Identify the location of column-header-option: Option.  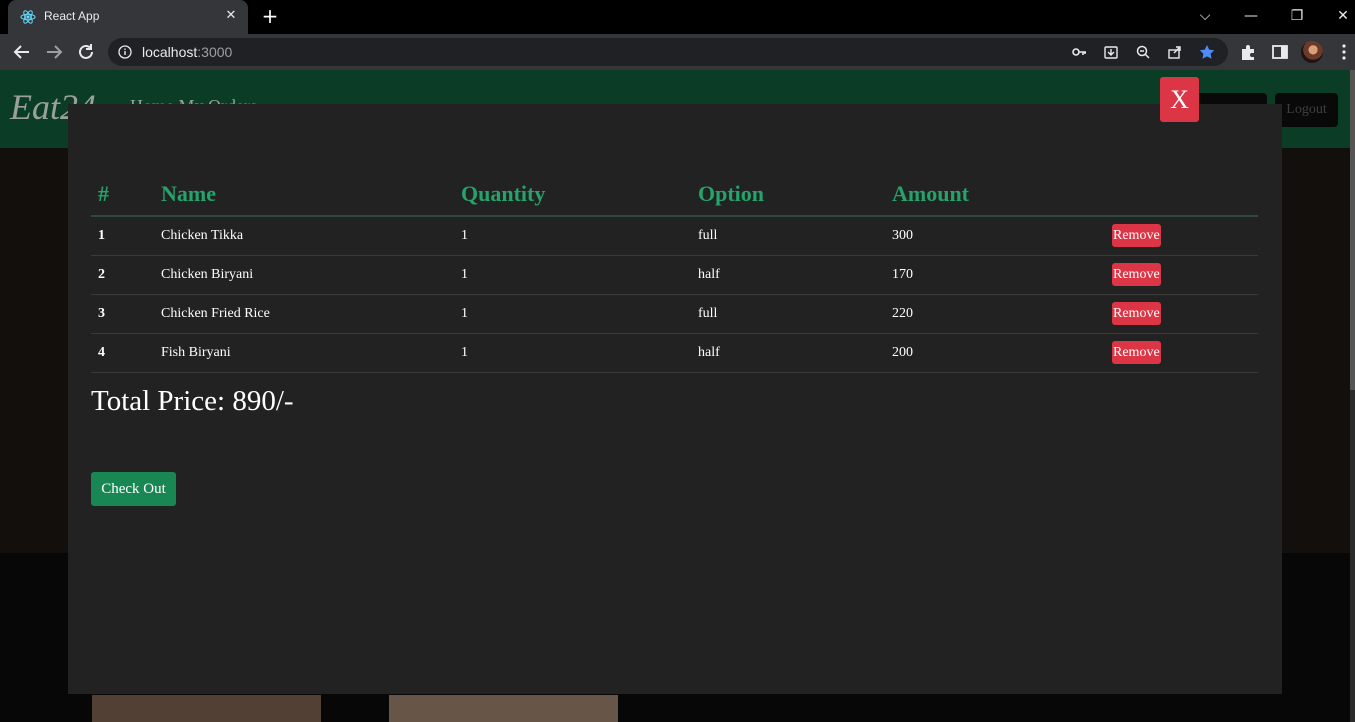
(788, 194).